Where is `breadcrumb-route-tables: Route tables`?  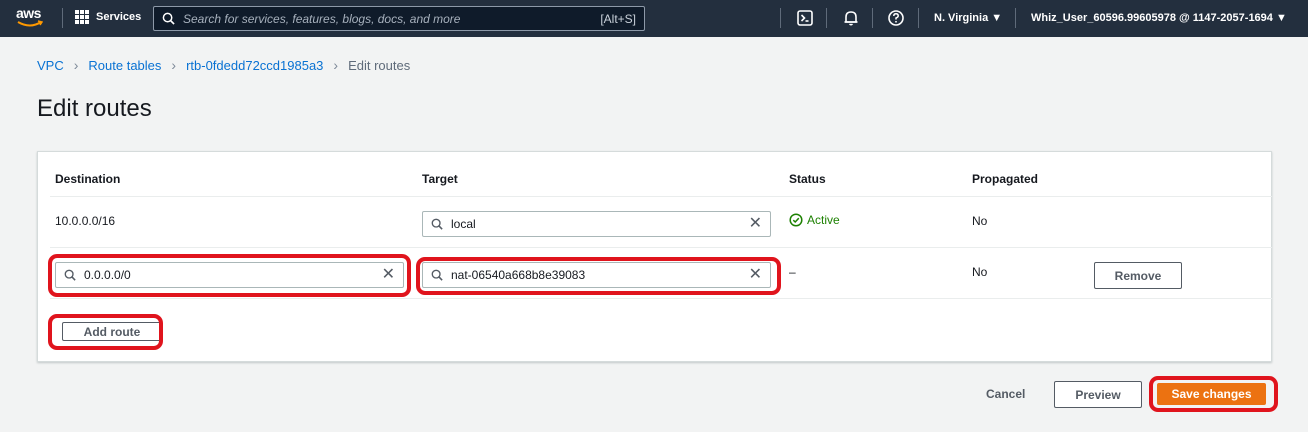
breadcrumb-route-tables: Route tables is located at coordinates (124, 65).